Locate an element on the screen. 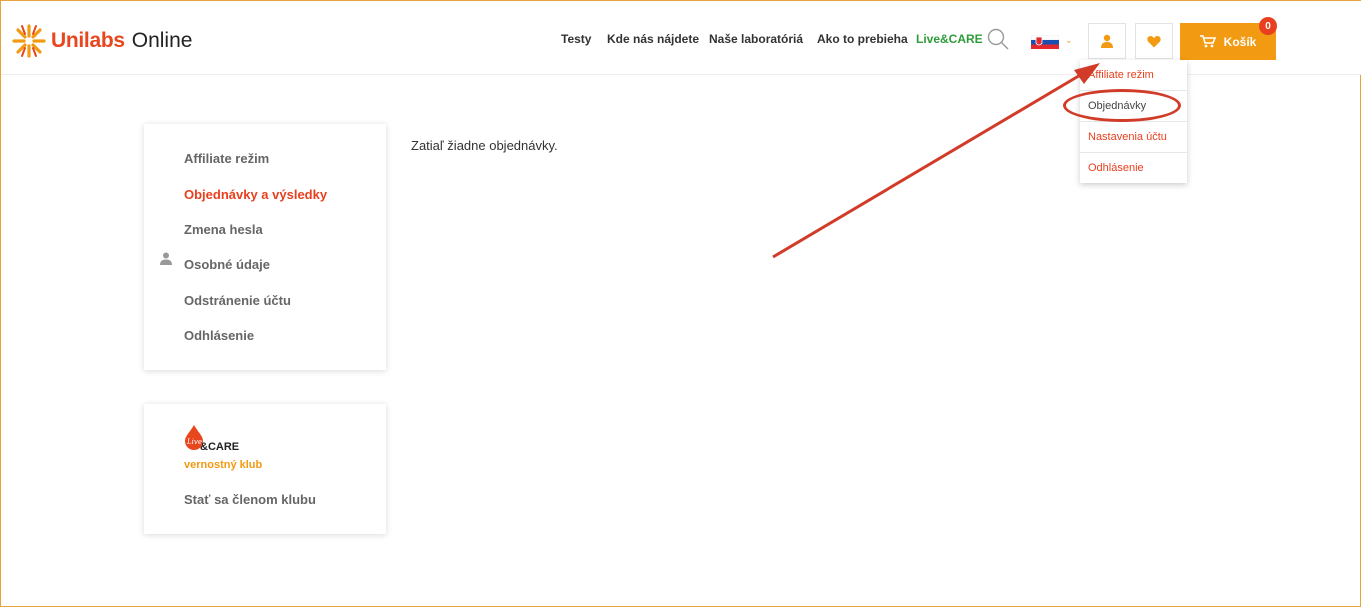 This screenshot has height=609, width=1363. heart-icon is located at coordinates (1154, 41).